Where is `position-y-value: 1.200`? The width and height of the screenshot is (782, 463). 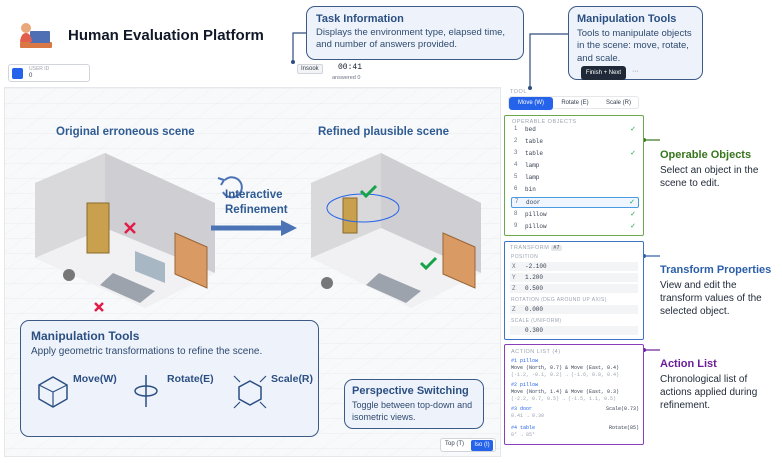 position-y-value: 1.200 is located at coordinates (534, 277).